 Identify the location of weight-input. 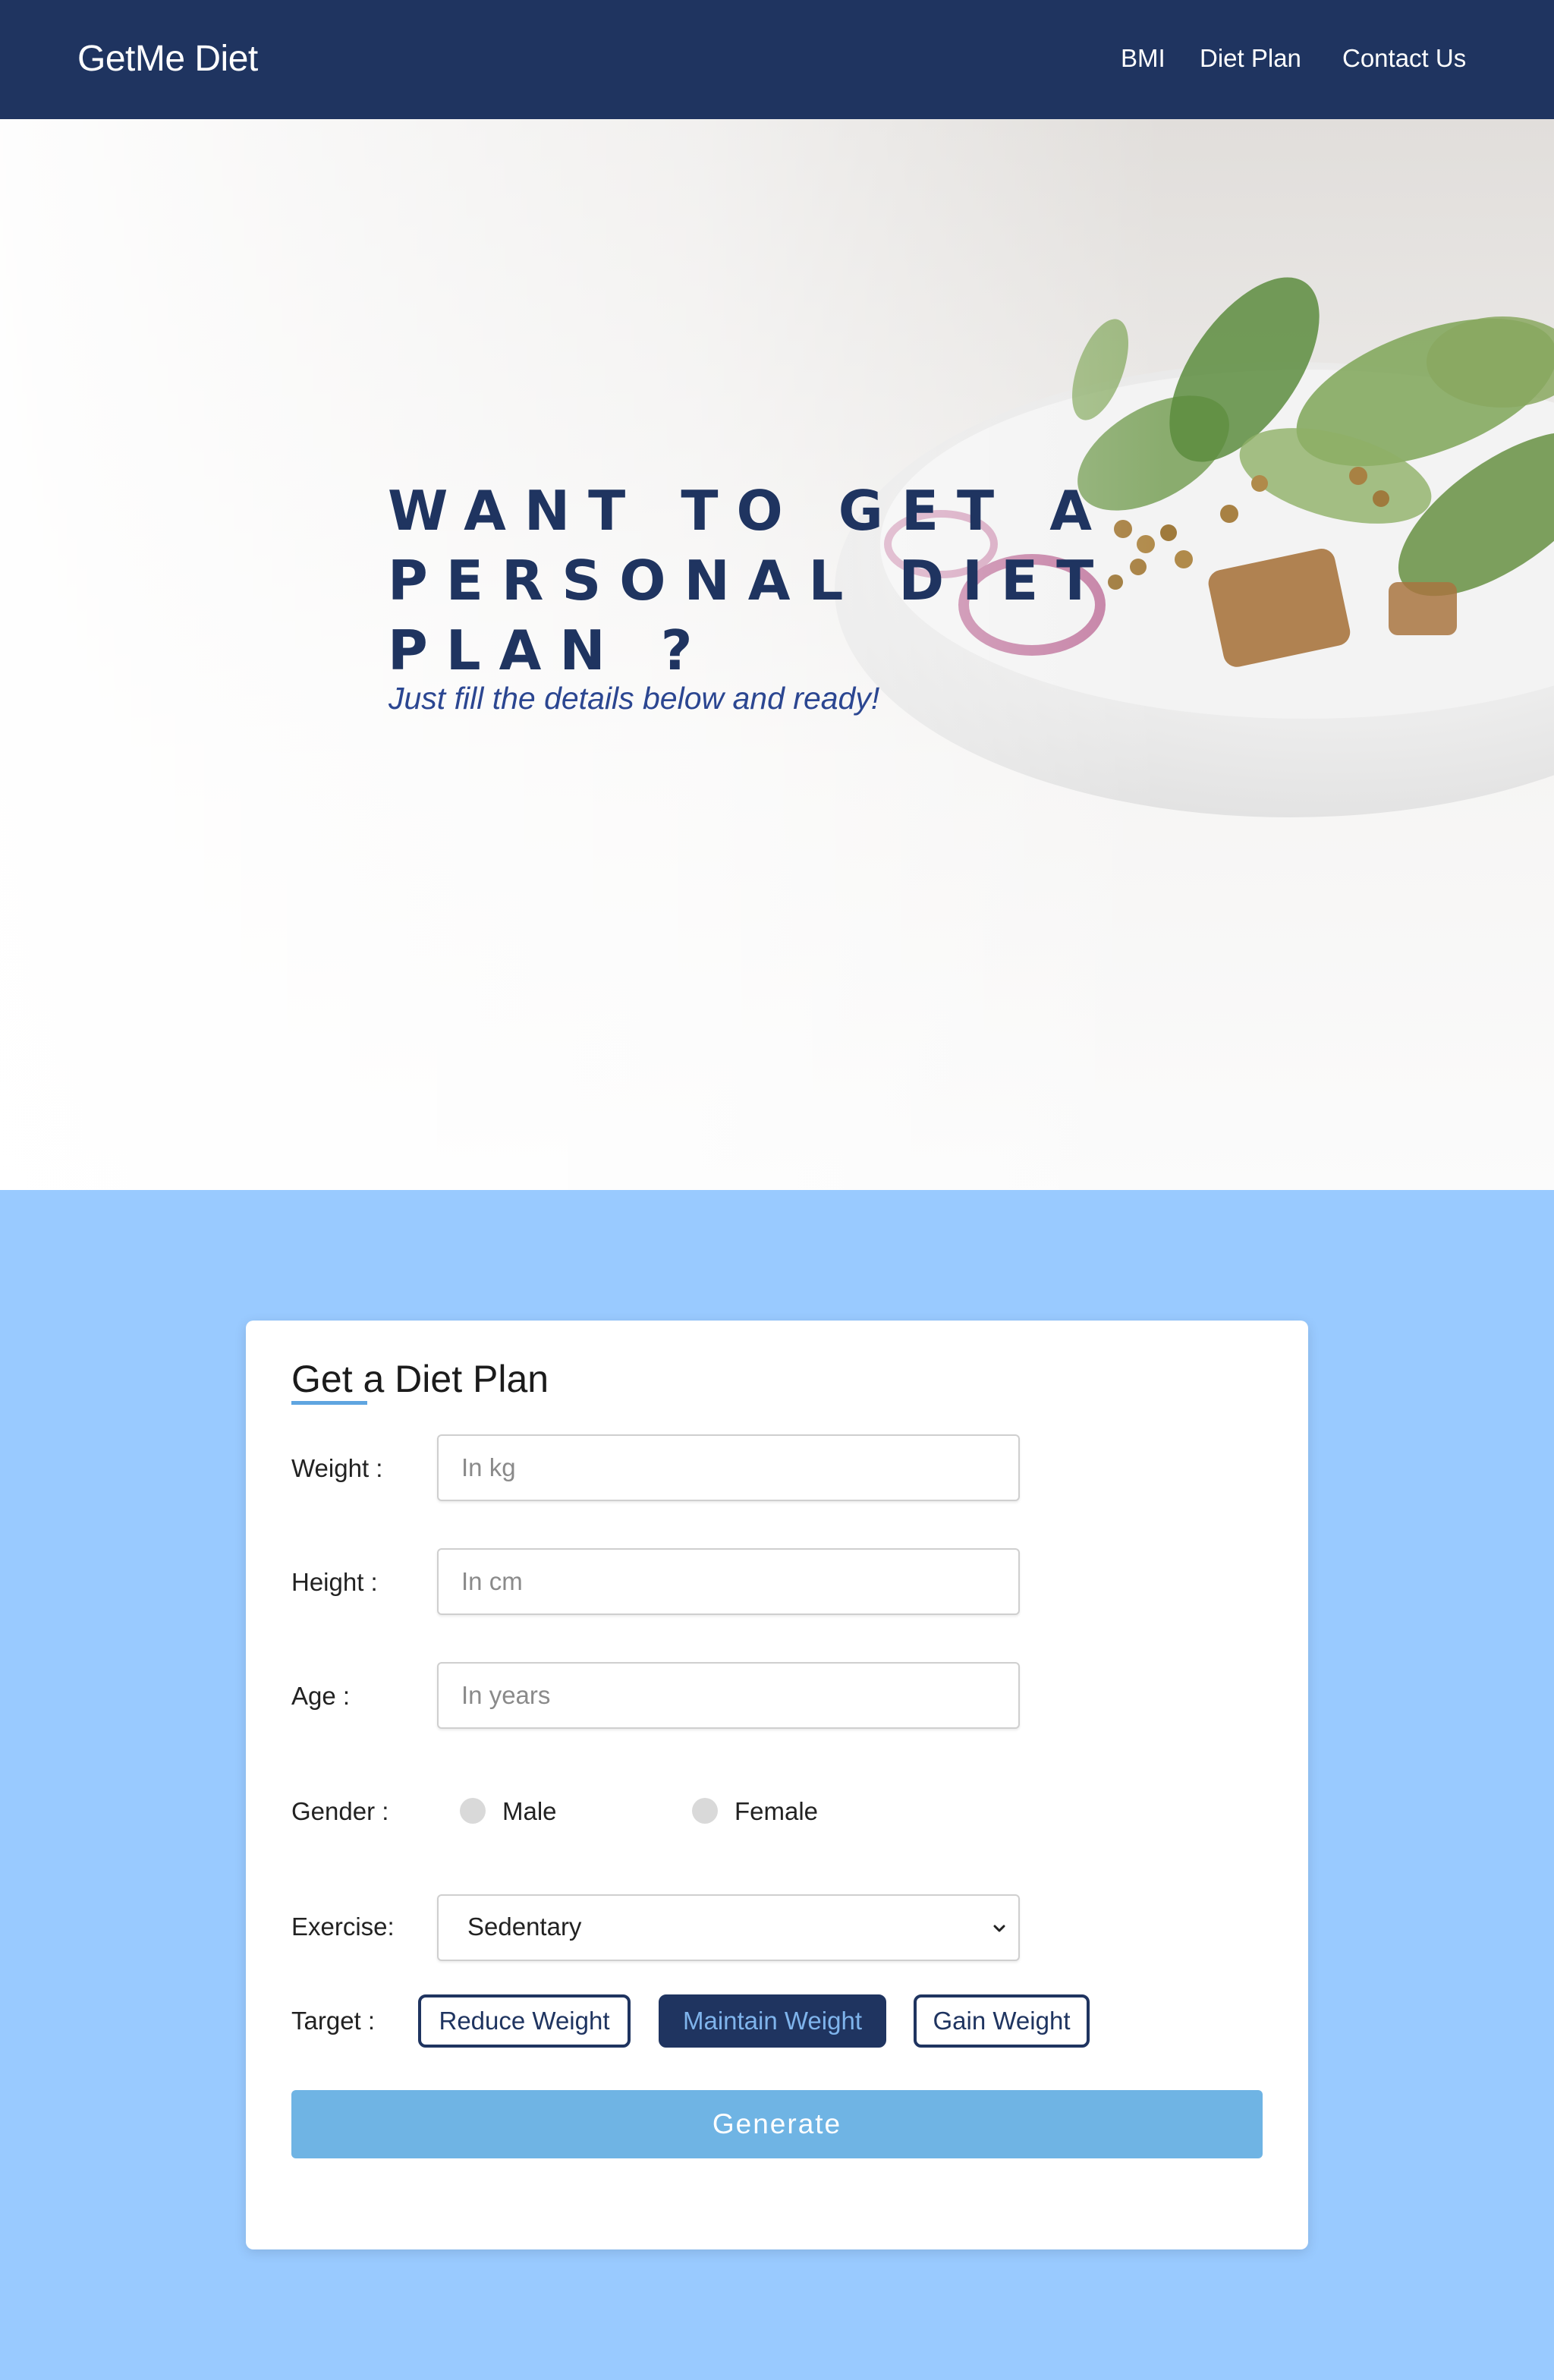
(728, 1467).